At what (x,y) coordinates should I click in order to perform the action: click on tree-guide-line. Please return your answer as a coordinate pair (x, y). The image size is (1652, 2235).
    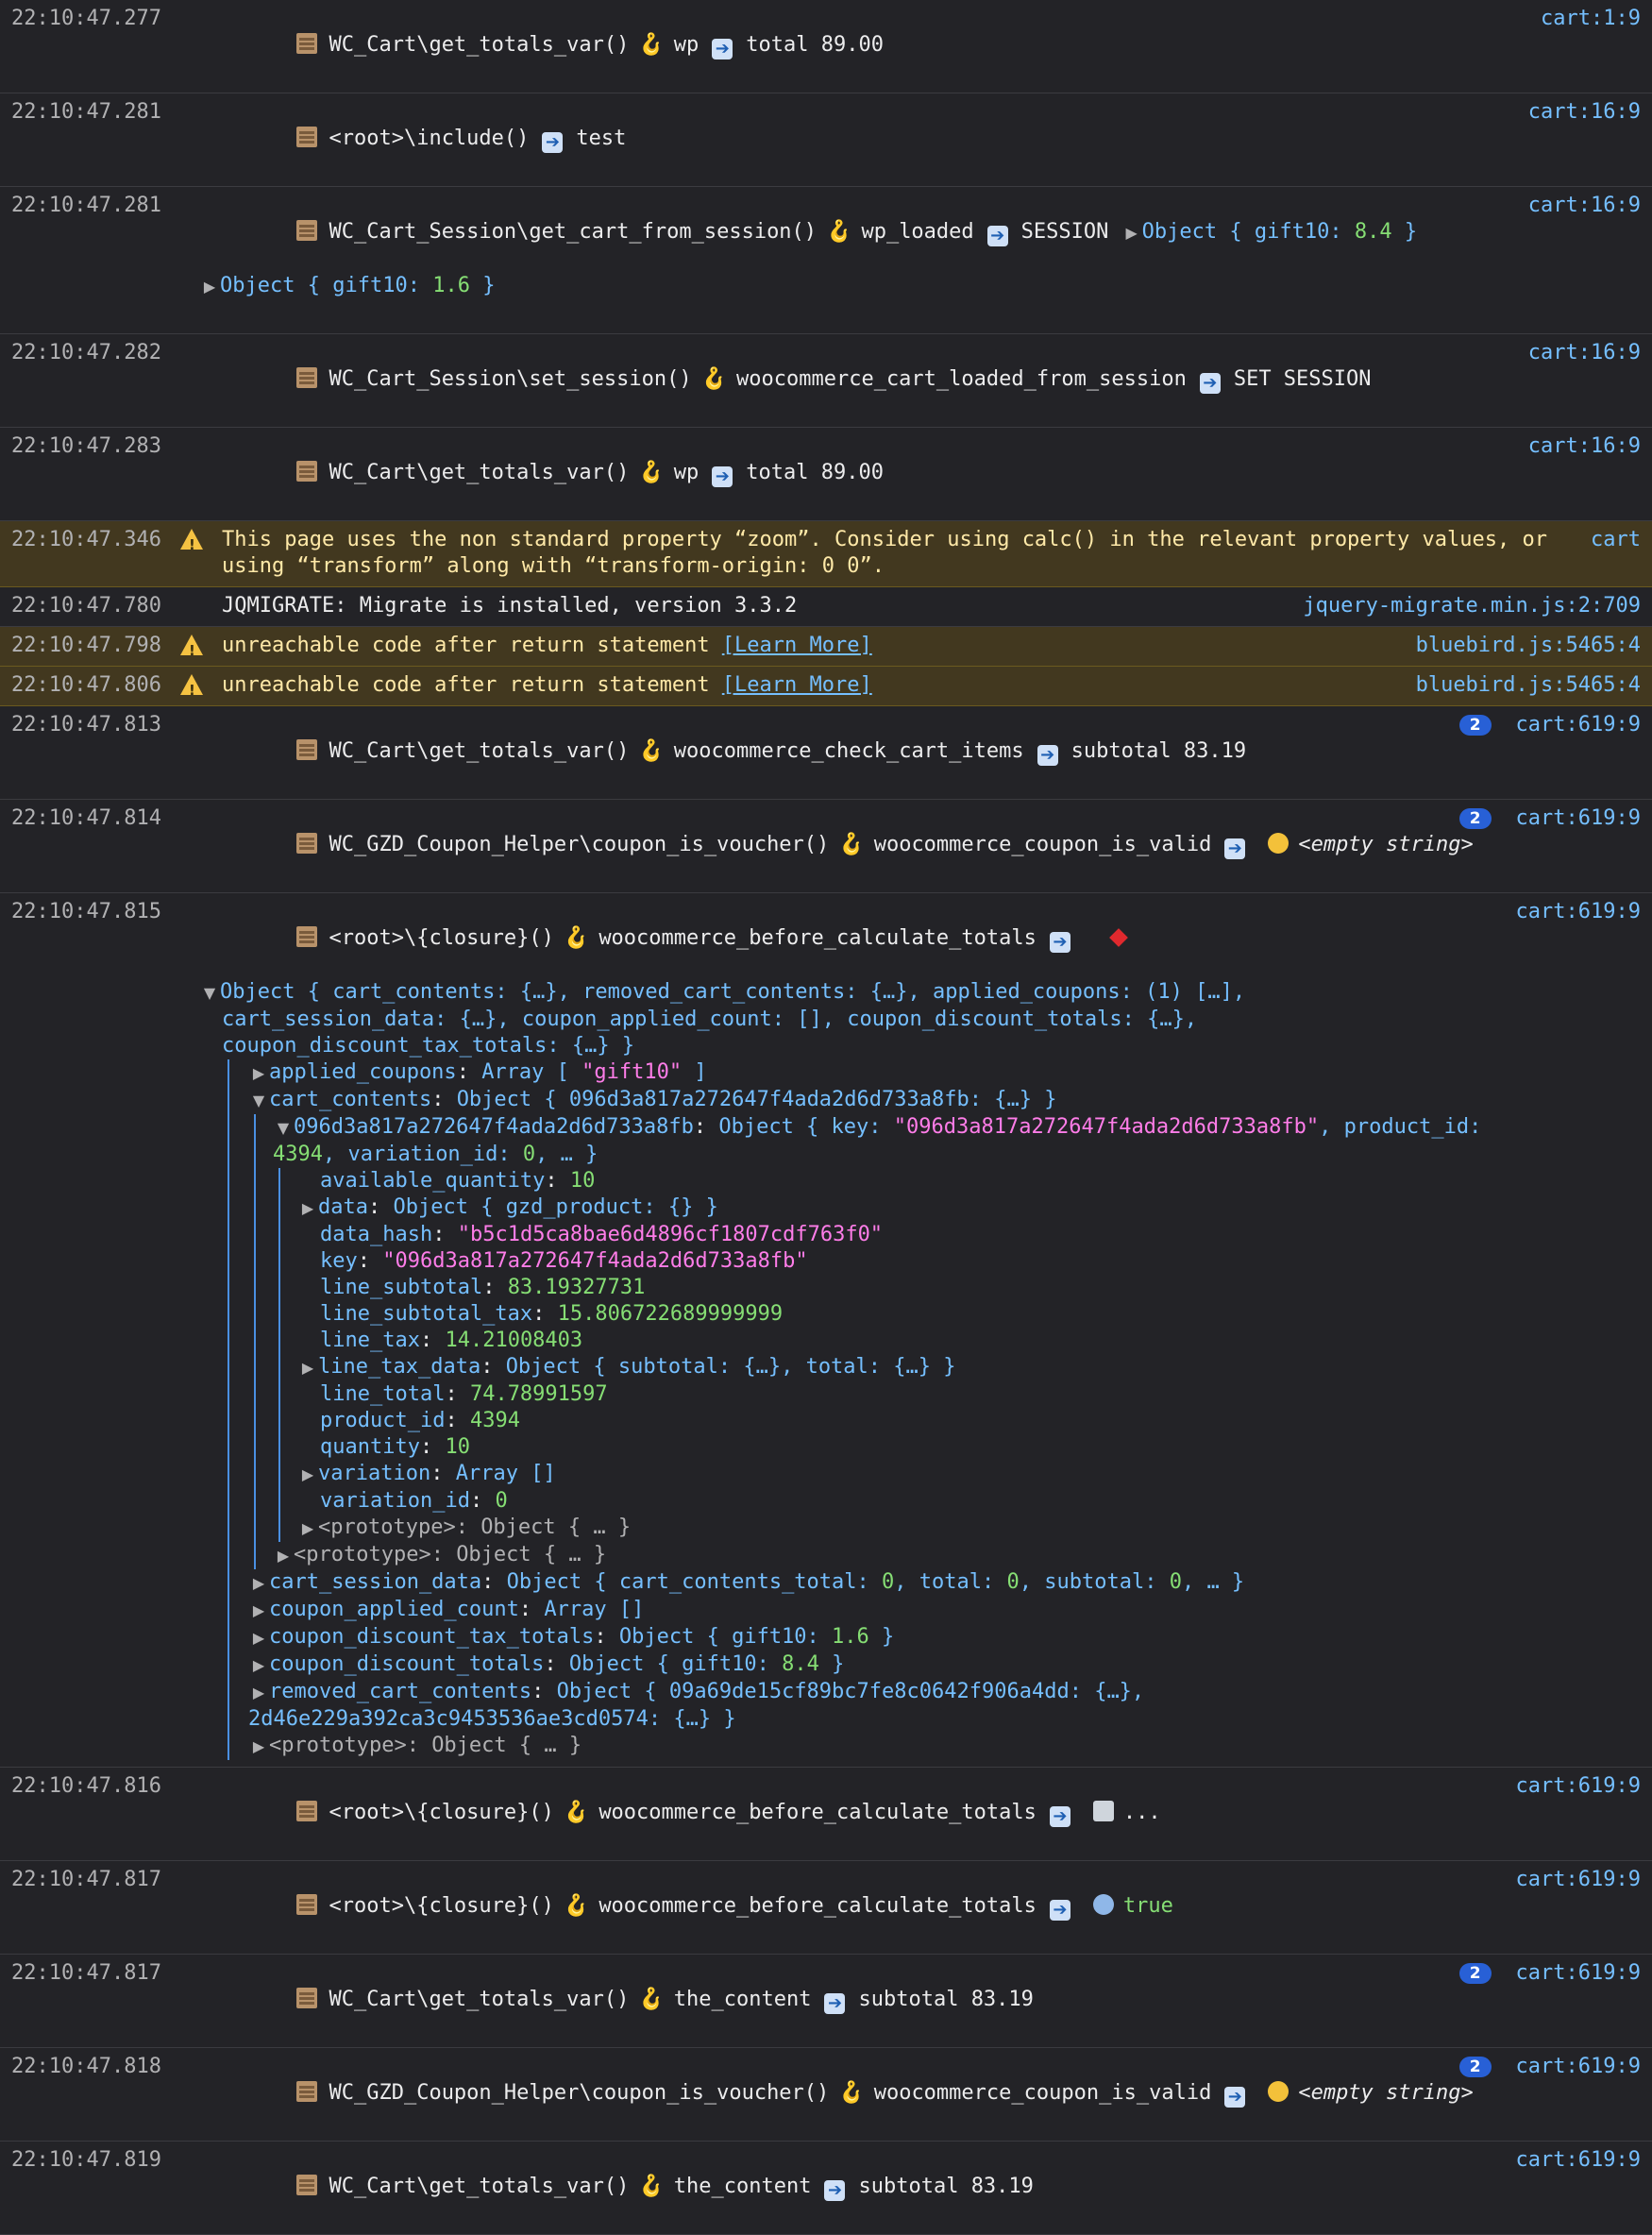
    Looking at the image, I should click on (255, 1342).